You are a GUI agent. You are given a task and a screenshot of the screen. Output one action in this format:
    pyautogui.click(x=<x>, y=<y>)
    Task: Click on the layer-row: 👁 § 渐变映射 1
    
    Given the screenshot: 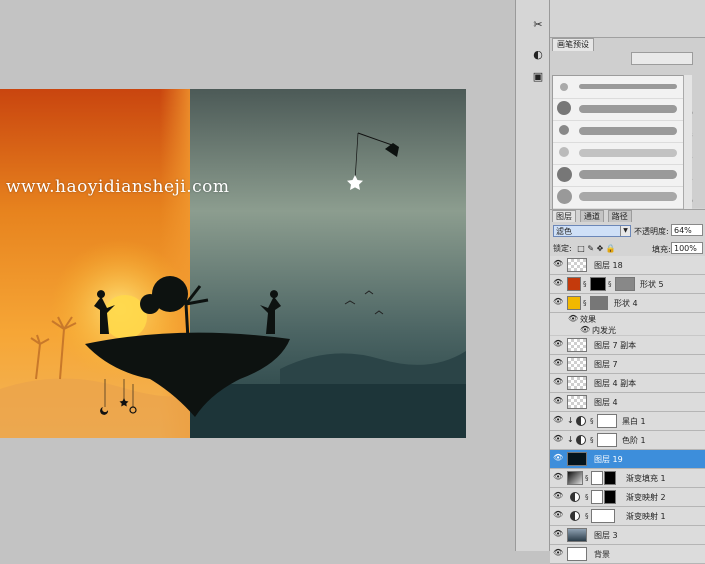 What is the action you would take?
    pyautogui.click(x=627, y=516)
    